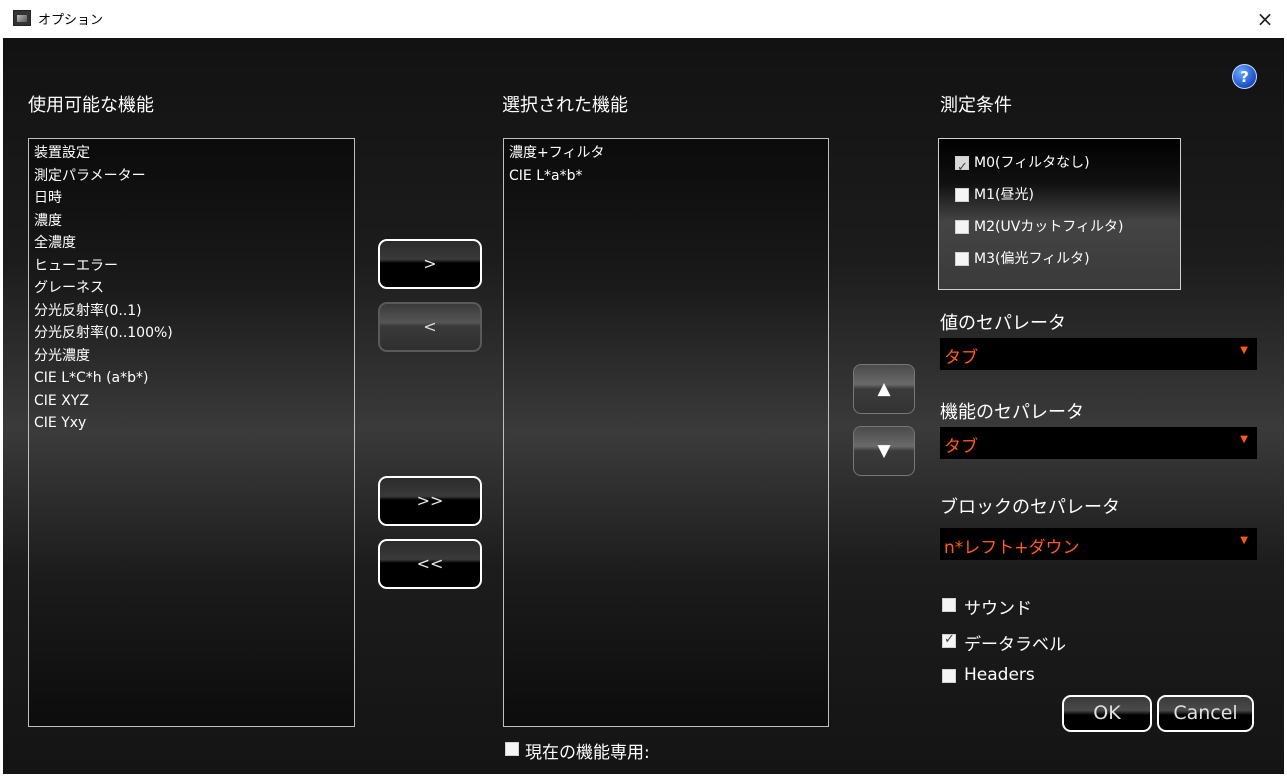 The height and width of the screenshot is (777, 1287). Describe the element at coordinates (976, 105) in the screenshot. I see `conditions-heading: 測定条件` at that location.